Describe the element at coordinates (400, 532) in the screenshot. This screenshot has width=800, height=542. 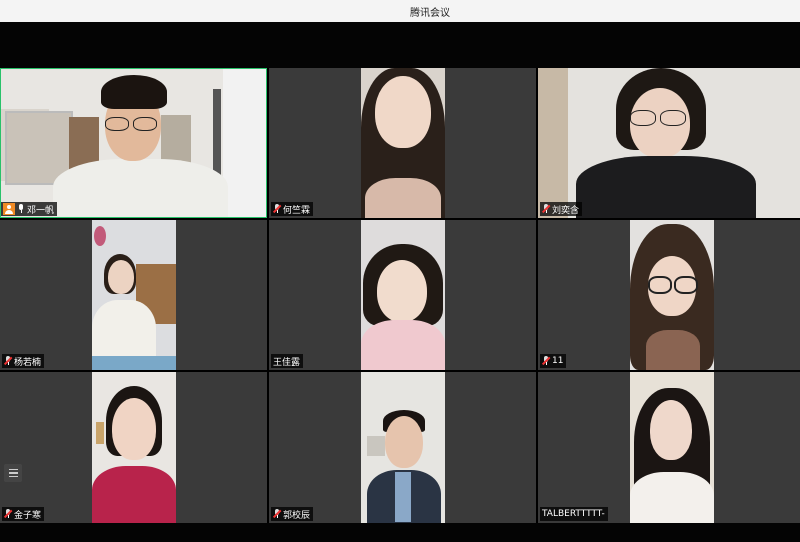
I see `bottom-toolbar-area` at that location.